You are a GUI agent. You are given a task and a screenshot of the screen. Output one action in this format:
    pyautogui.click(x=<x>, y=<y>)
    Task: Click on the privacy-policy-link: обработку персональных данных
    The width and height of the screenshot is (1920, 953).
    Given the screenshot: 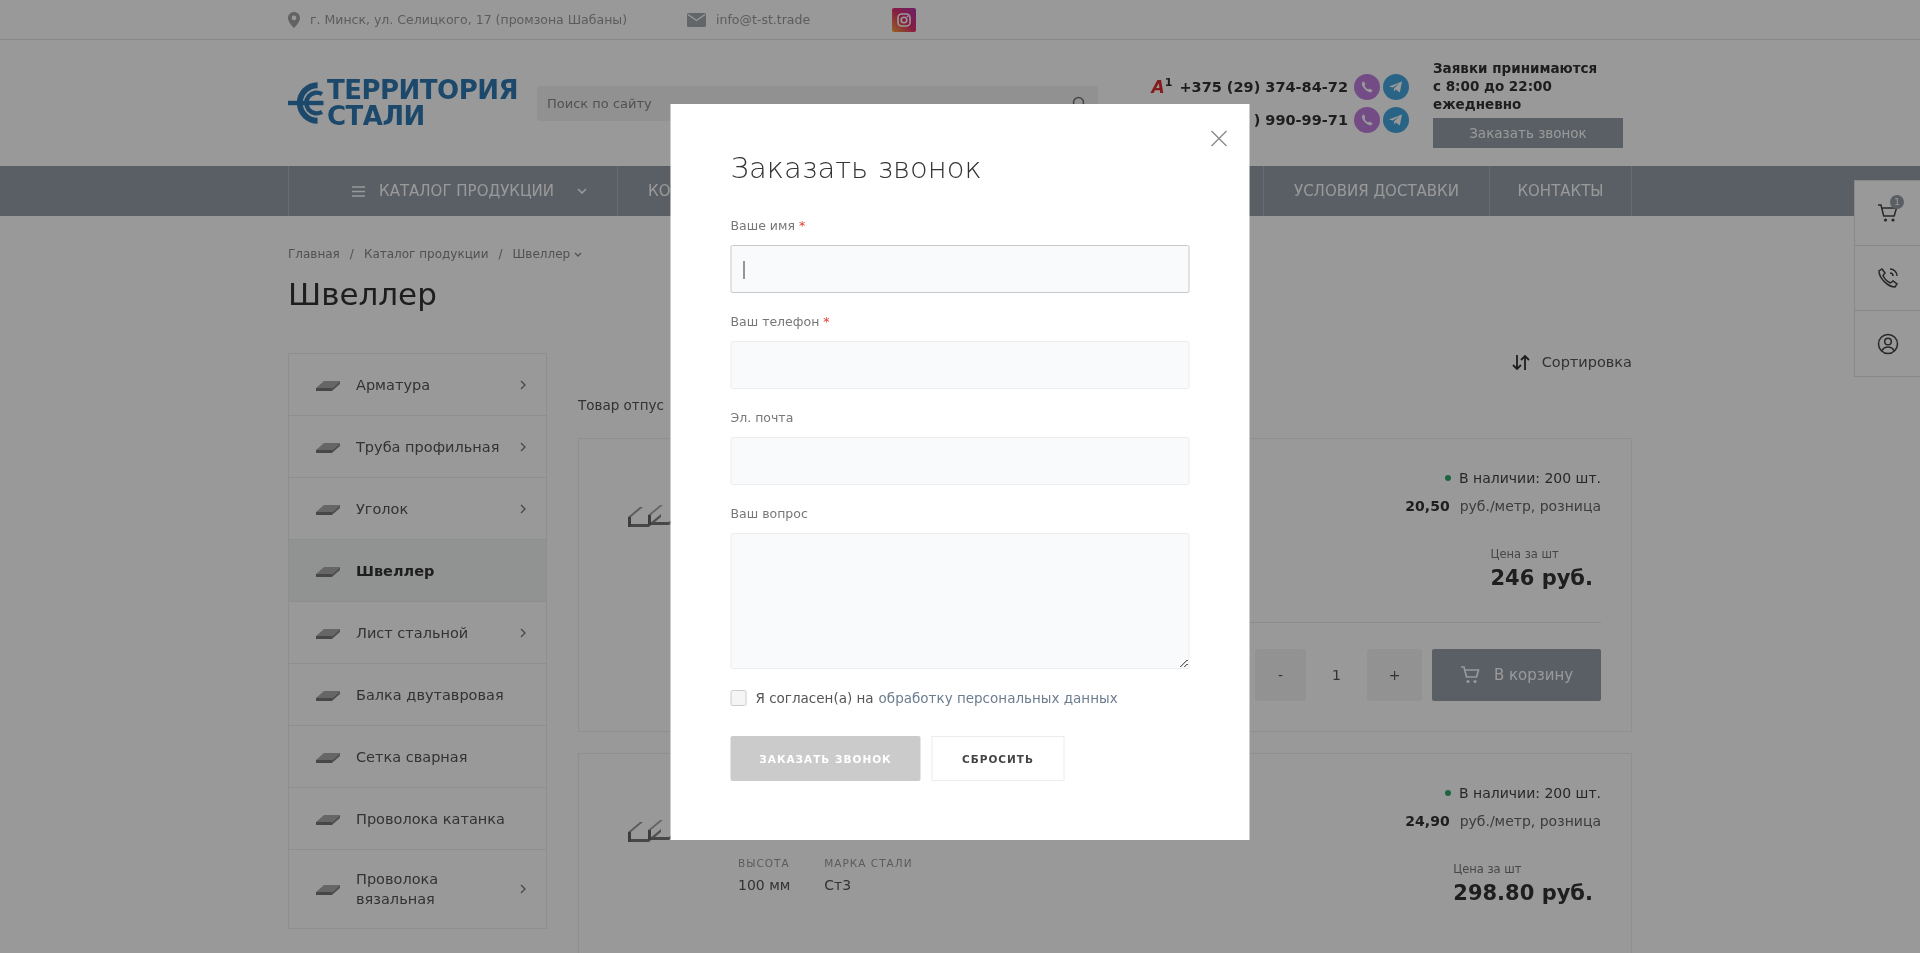 What is the action you would take?
    pyautogui.click(x=998, y=698)
    